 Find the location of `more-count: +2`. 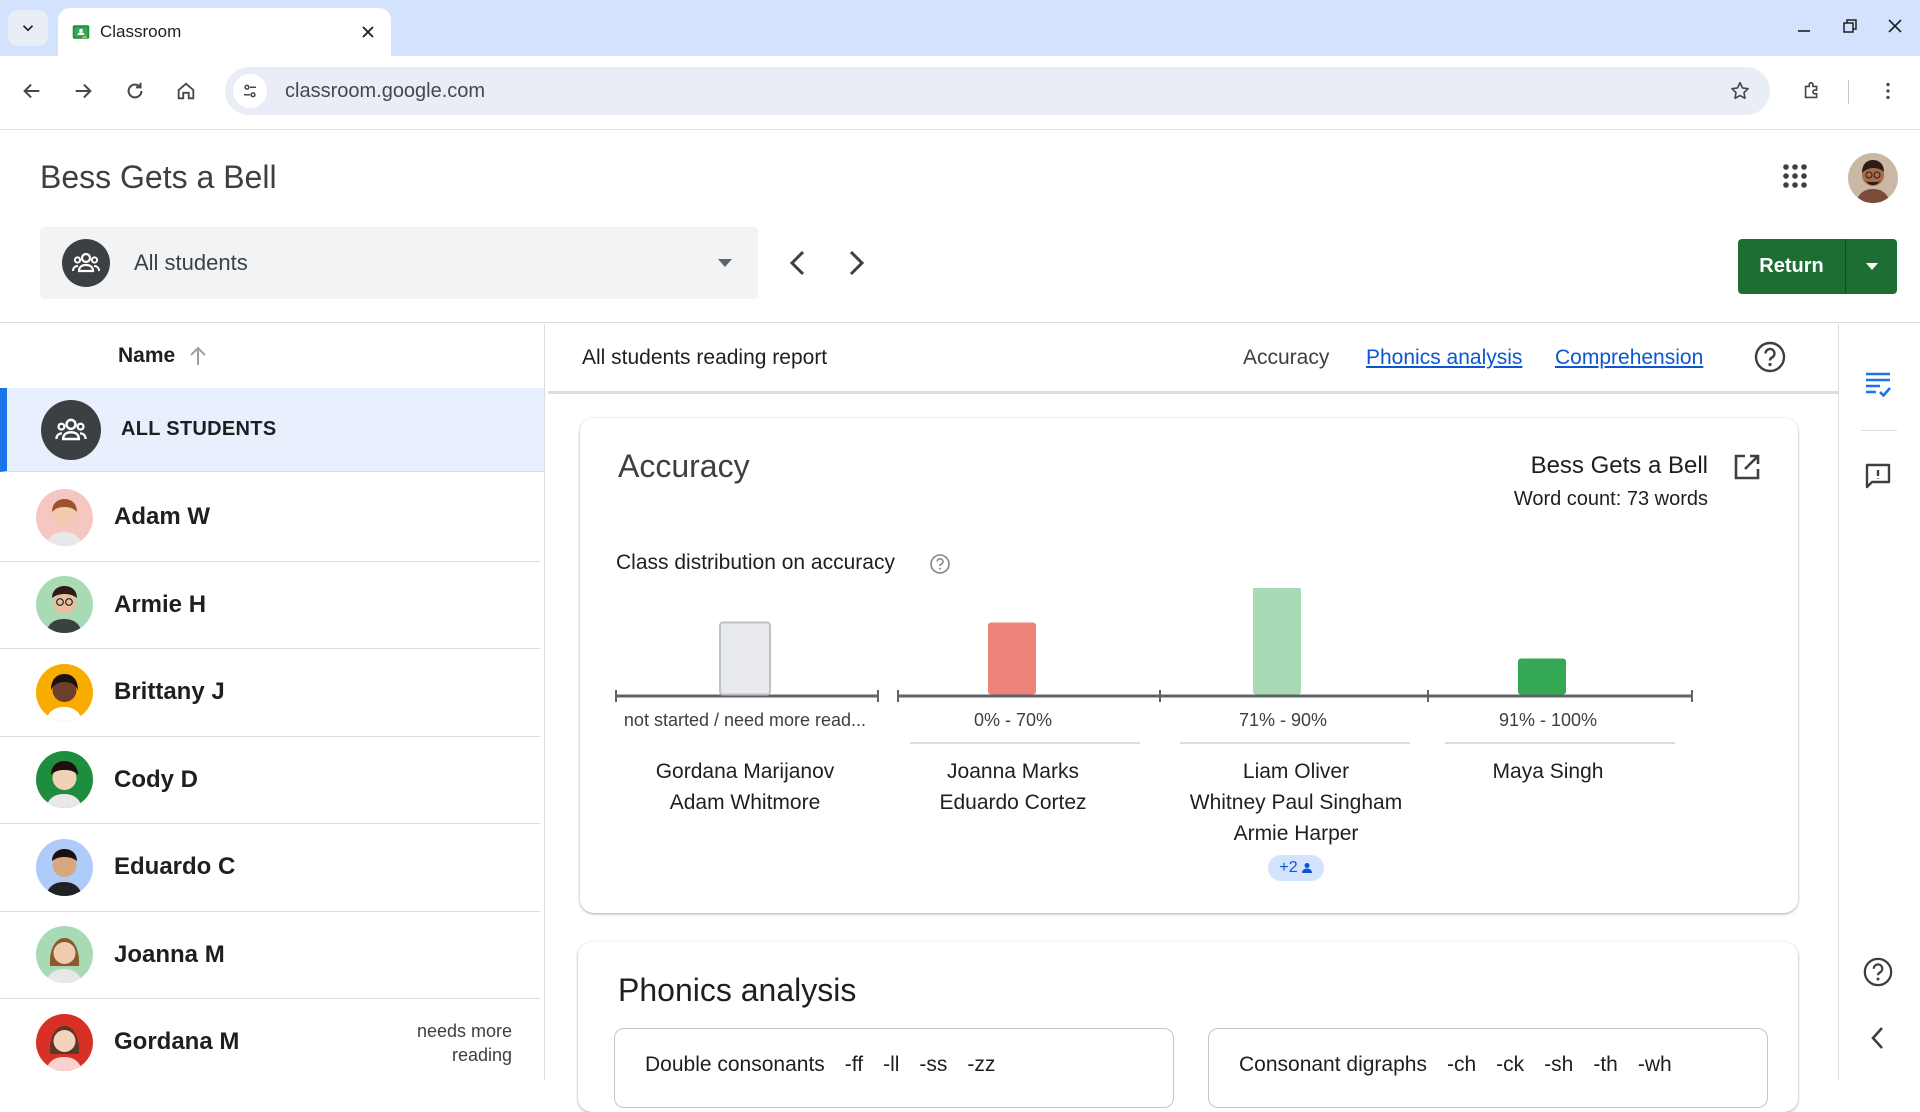

more-count: +2 is located at coordinates (1288, 867).